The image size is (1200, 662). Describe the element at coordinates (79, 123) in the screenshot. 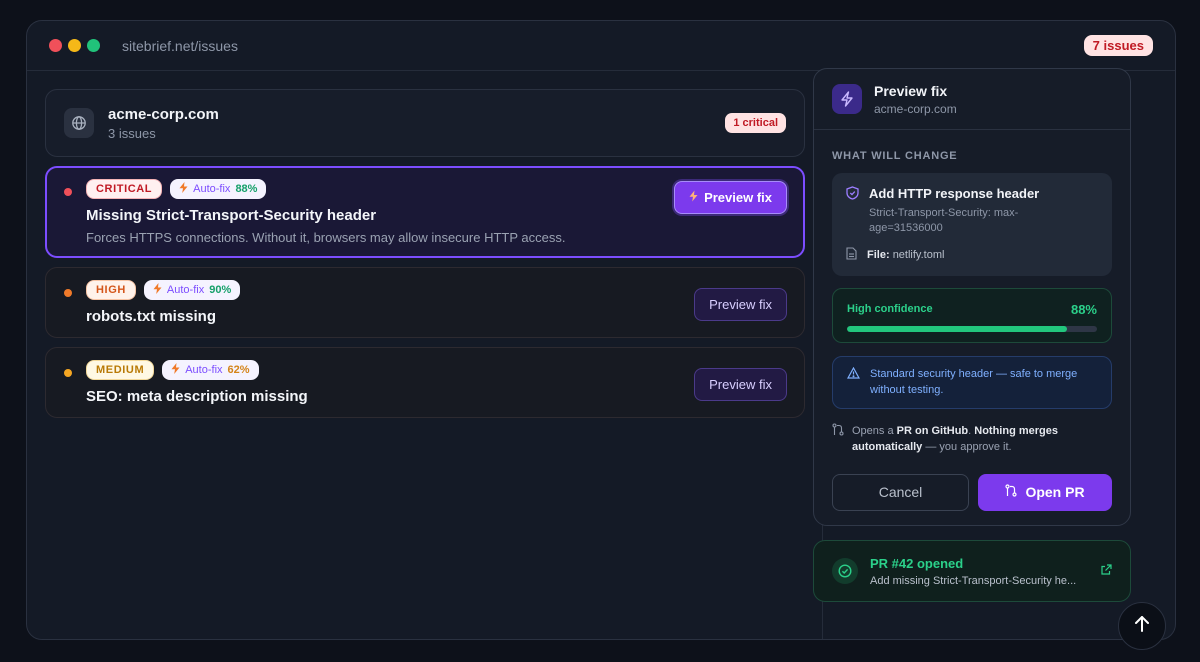

I see `globe-icon` at that location.